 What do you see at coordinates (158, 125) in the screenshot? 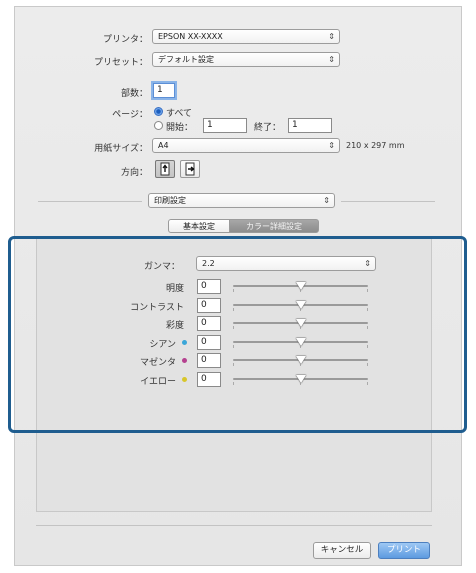
I see `pages-range-radio` at bounding box center [158, 125].